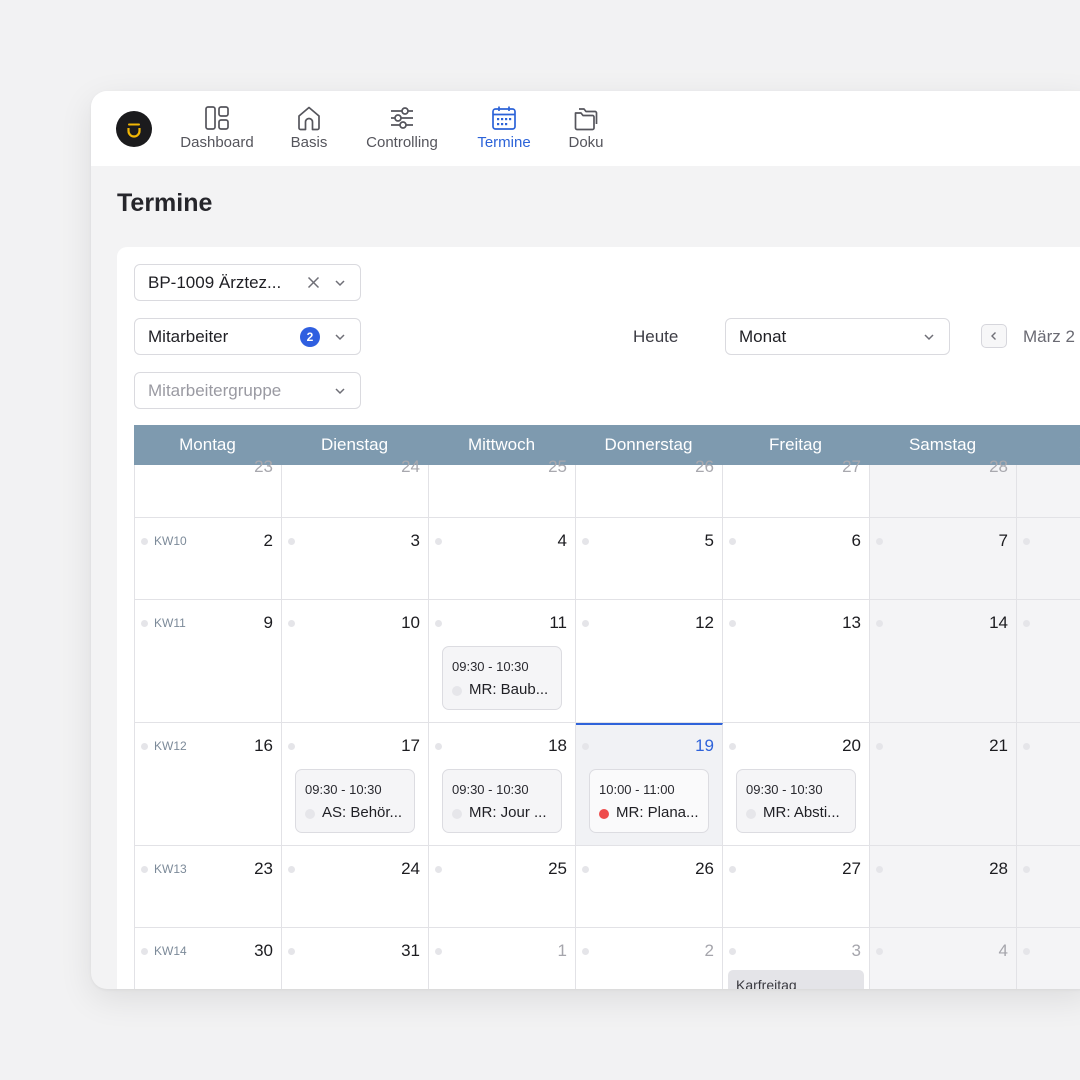 The height and width of the screenshot is (1080, 1080). What do you see at coordinates (856, 950) in the screenshot?
I see `day-number: 3` at bounding box center [856, 950].